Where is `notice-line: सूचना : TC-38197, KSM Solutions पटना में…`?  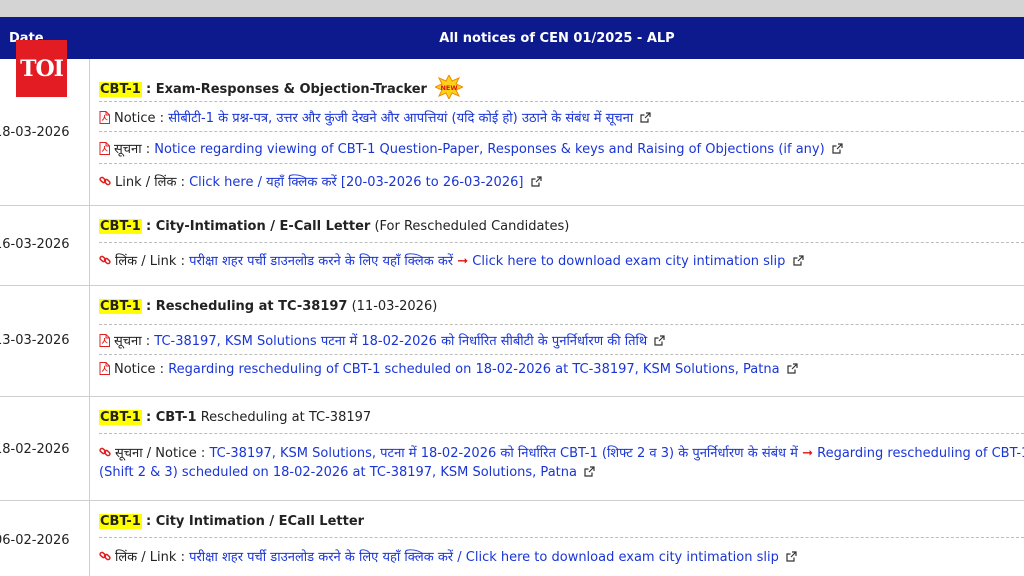
notice-line: सूचना : TC-38197, KSM Solutions पटना में… is located at coordinates (382, 340).